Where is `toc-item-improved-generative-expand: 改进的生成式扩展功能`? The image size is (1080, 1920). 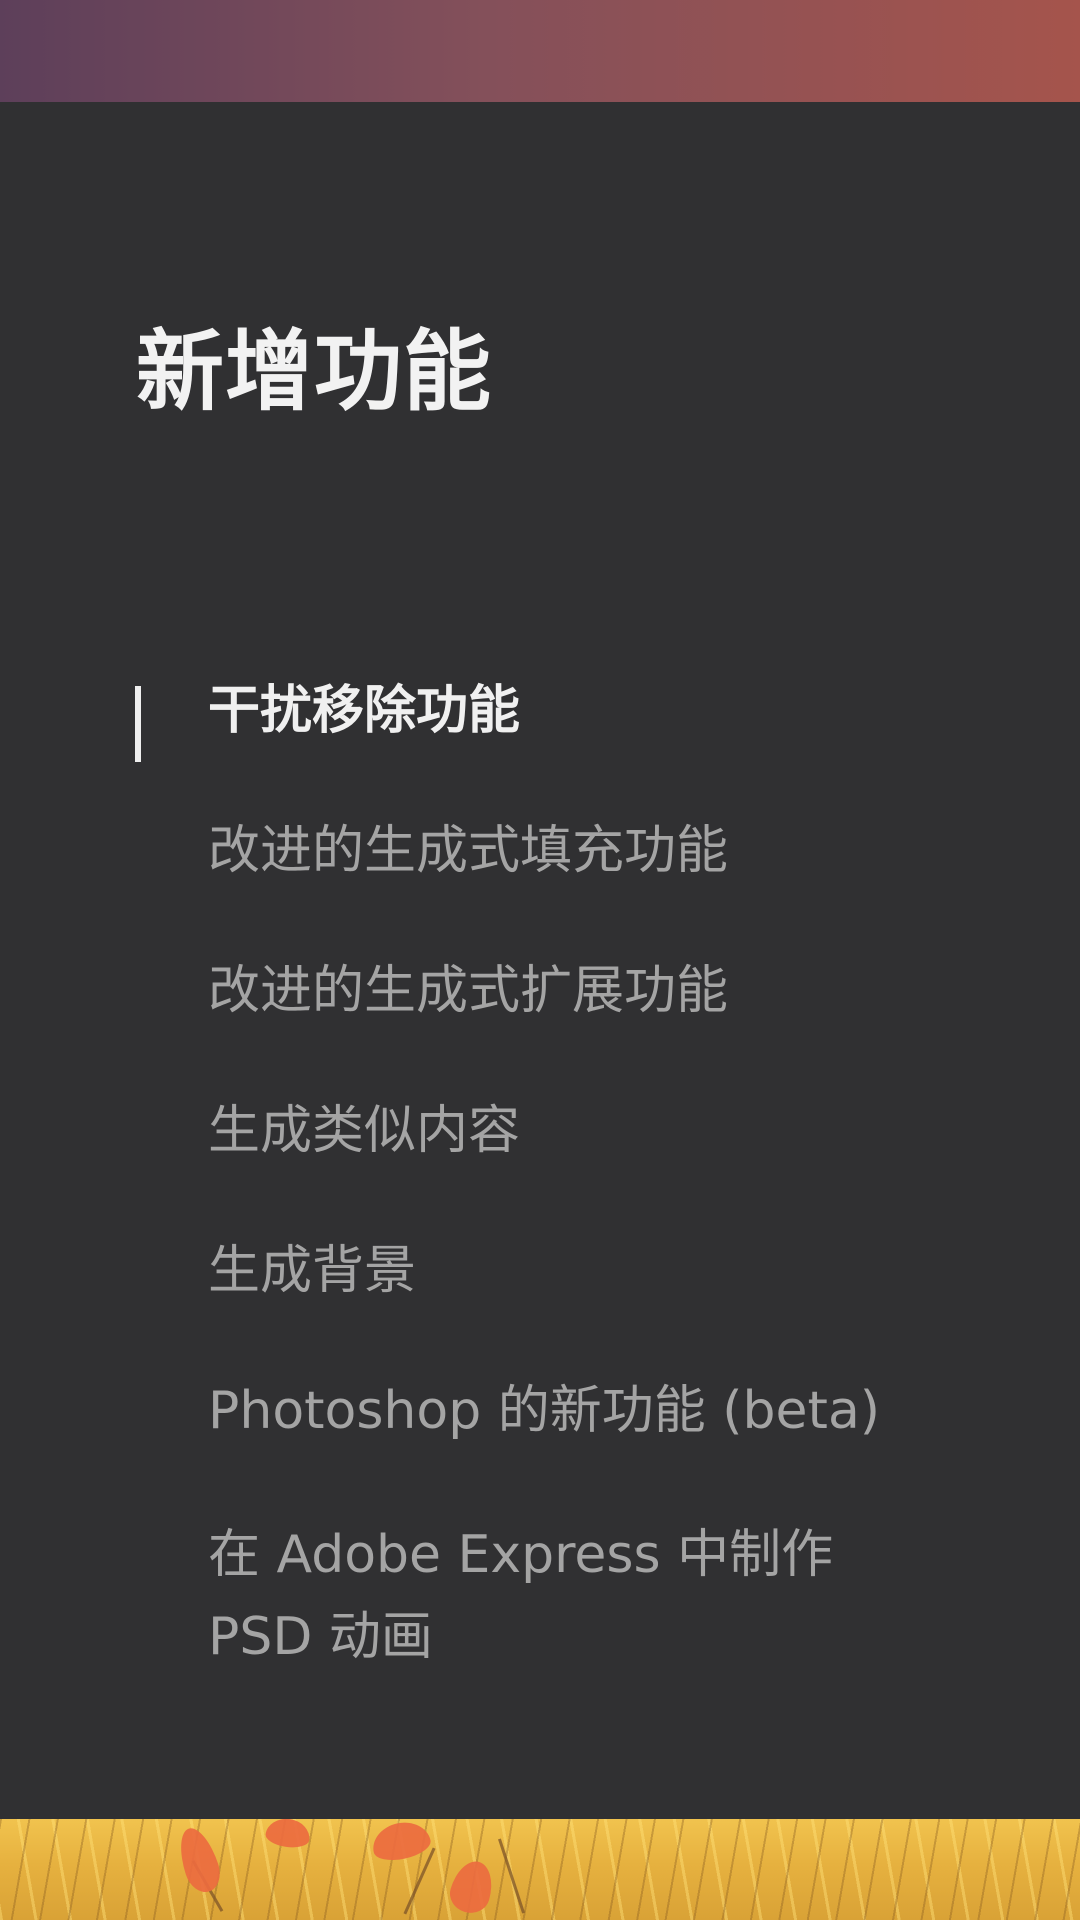 toc-item-improved-generative-expand: 改进的生成式扩展功能 is located at coordinates (540, 1009).